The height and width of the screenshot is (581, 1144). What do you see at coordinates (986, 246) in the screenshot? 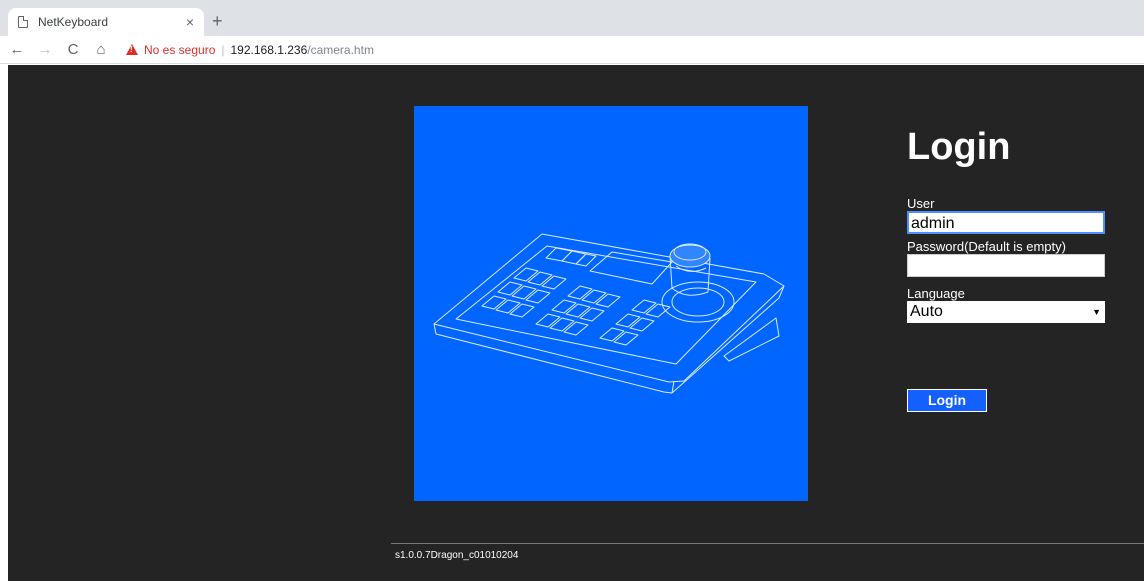
I see `password-label: Password(Default is empty)` at bounding box center [986, 246].